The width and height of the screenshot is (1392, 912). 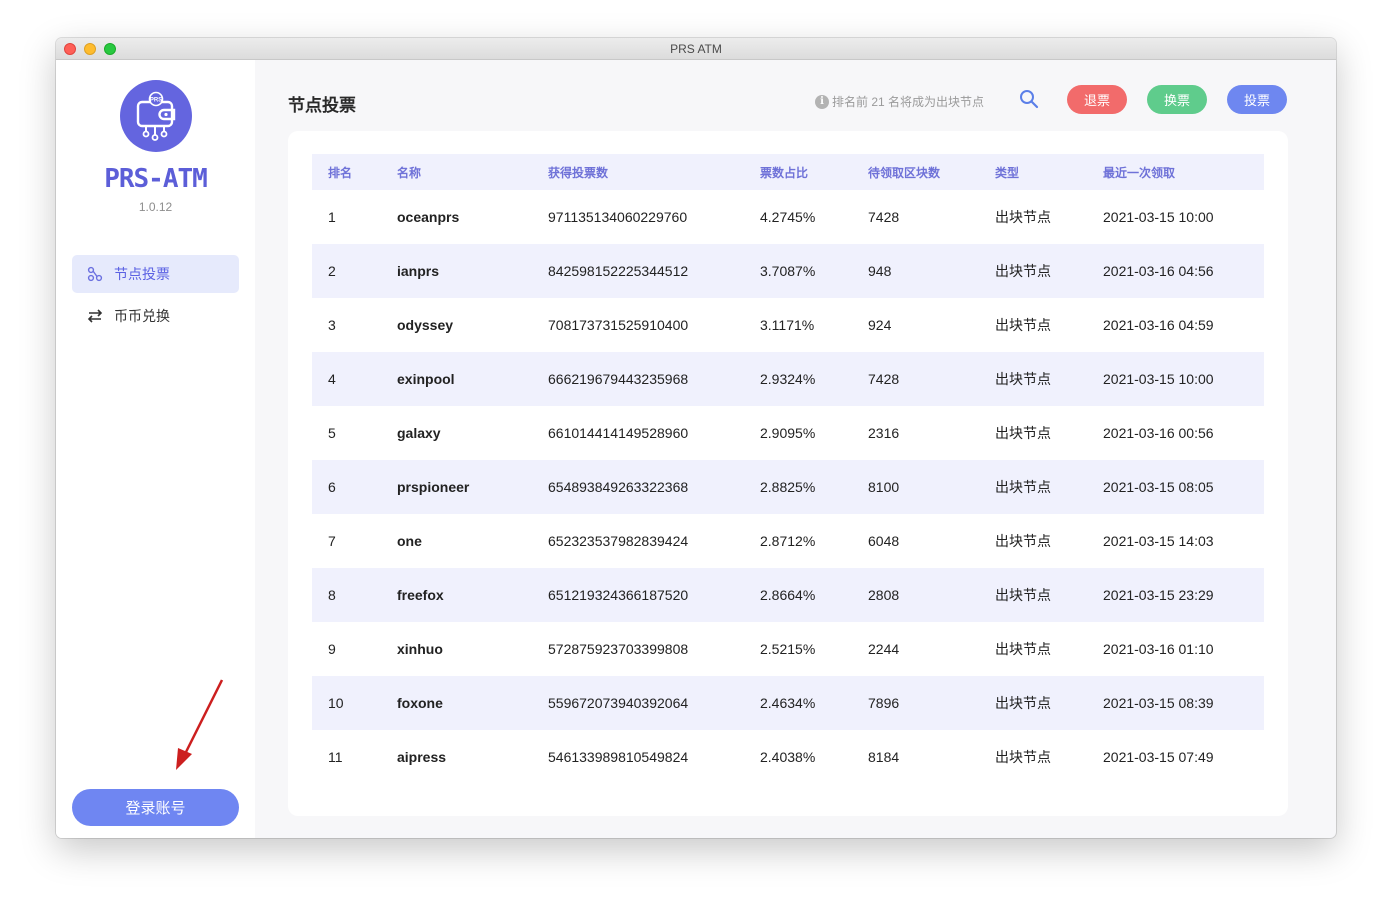 What do you see at coordinates (332, 649) in the screenshot?
I see `cell-rank: 9` at bounding box center [332, 649].